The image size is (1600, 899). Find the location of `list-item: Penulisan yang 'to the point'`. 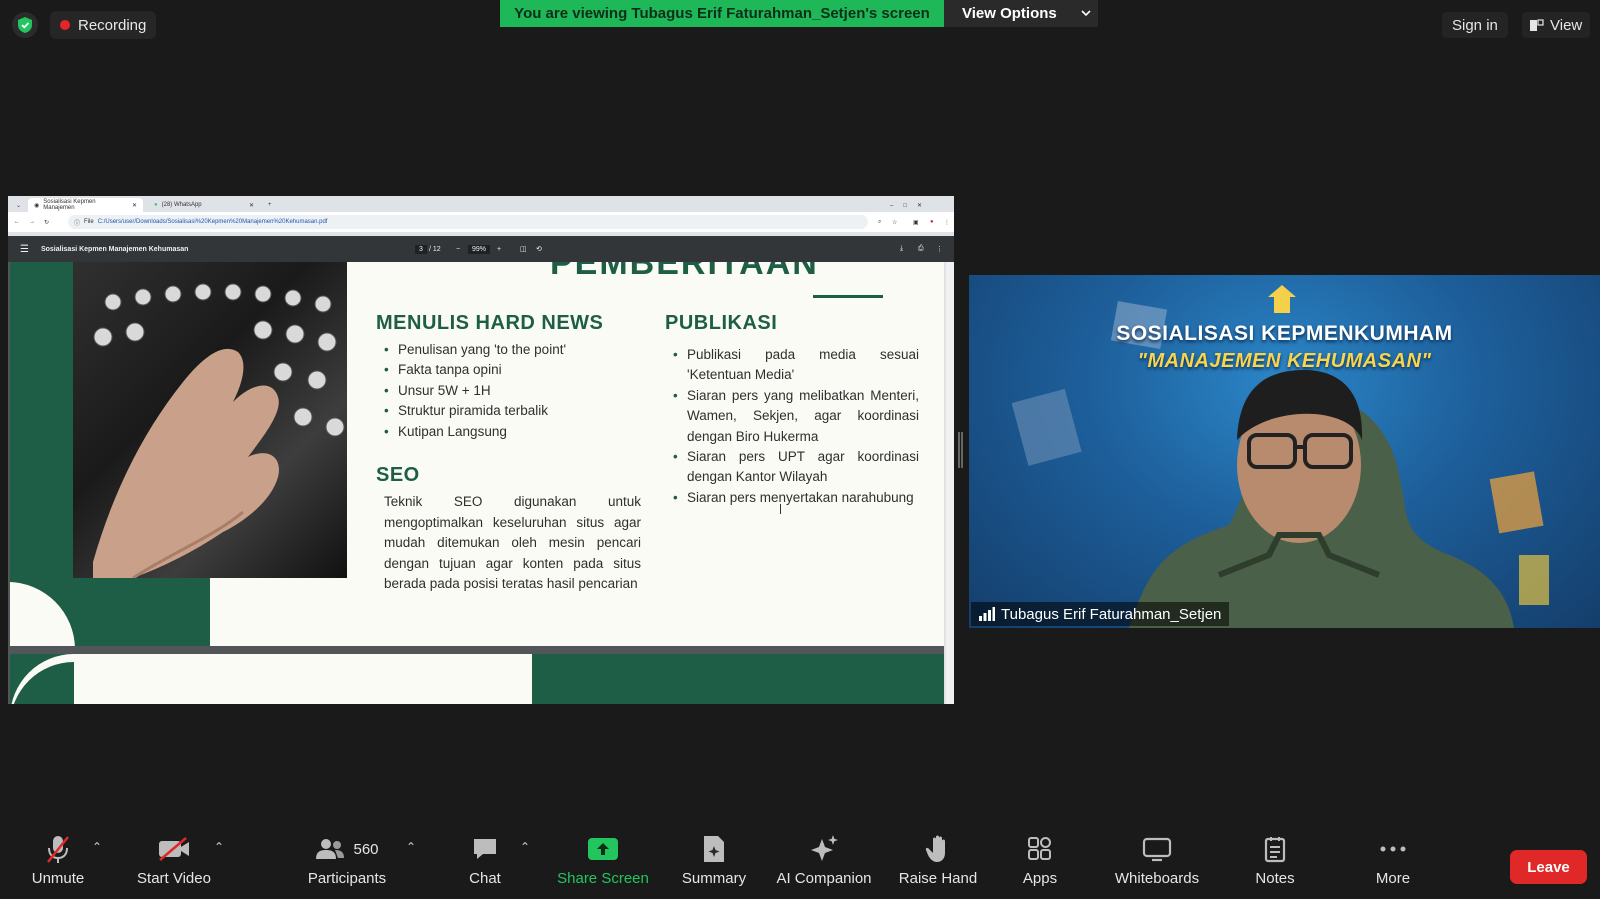

list-item: Penulisan yang 'to the point' is located at coordinates (509, 350).